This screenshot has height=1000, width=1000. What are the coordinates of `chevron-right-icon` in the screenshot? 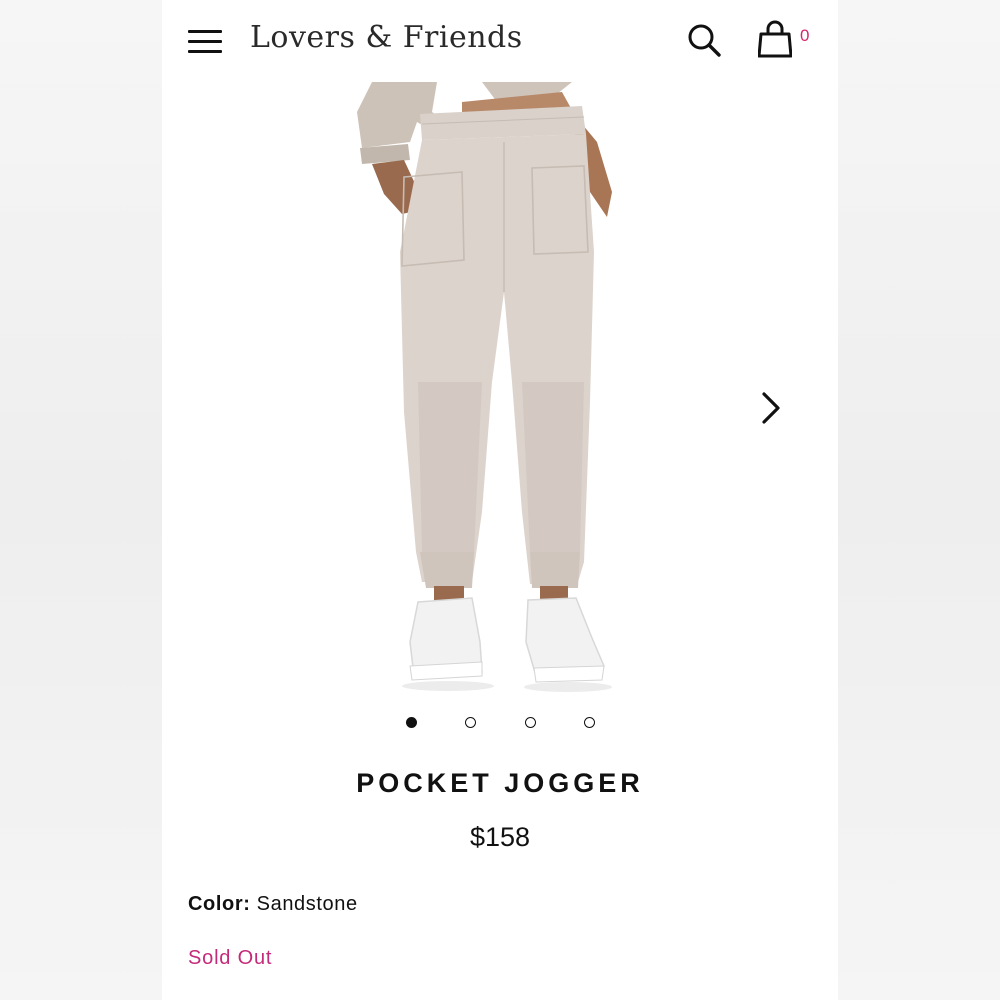 It's located at (771, 408).